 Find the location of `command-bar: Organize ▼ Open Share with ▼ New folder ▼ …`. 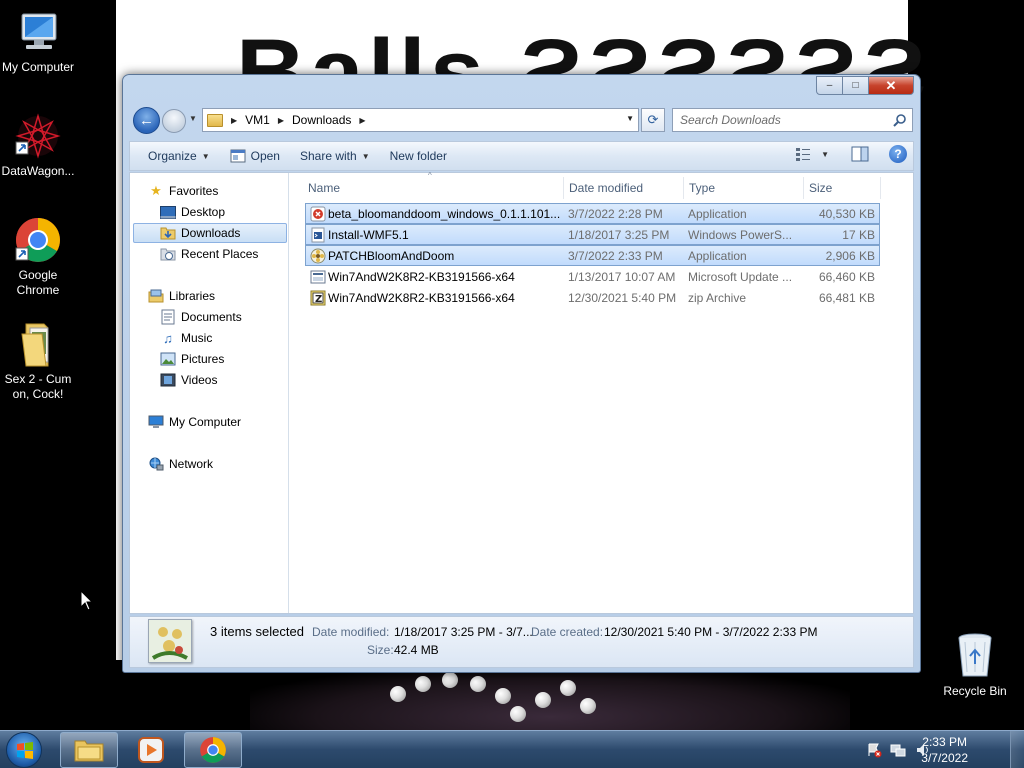

command-bar: Organize ▼ Open Share with ▼ New folder ▼ … is located at coordinates (521, 156).